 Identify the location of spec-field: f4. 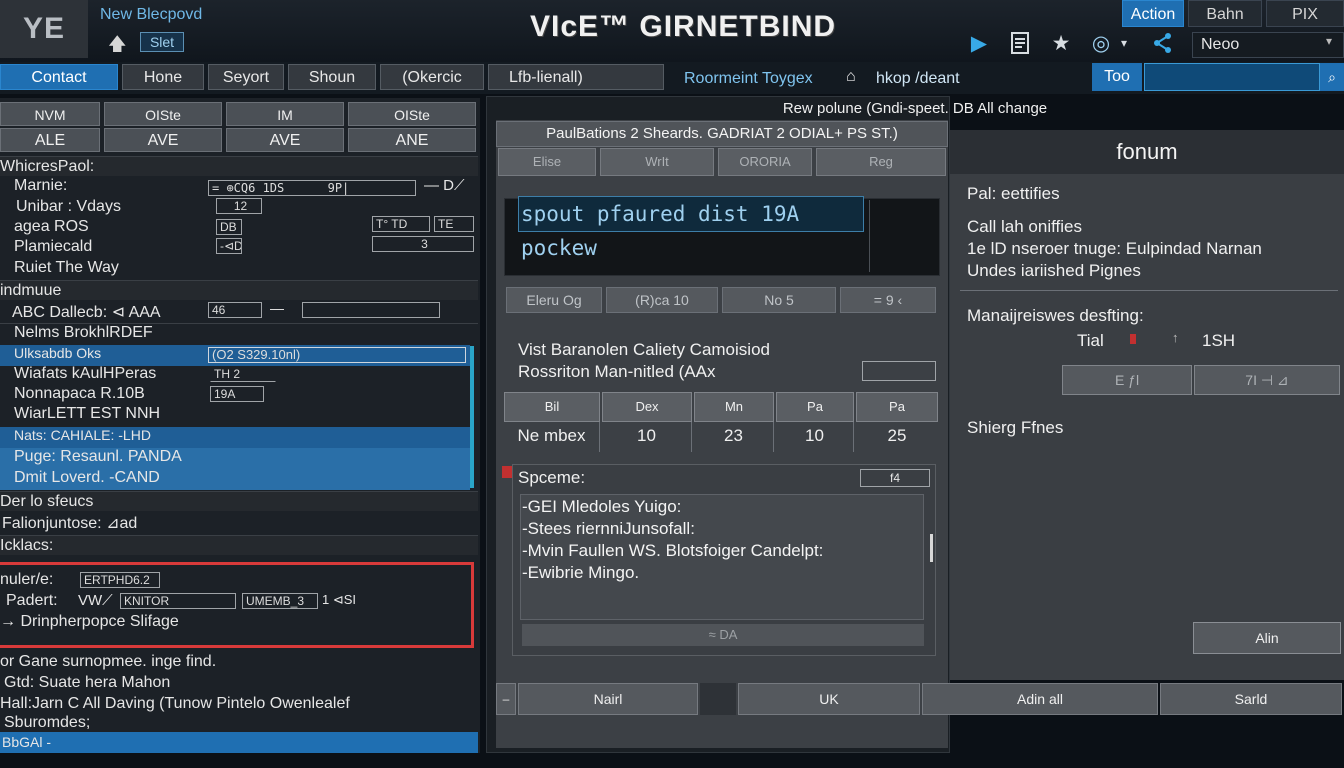
(895, 478).